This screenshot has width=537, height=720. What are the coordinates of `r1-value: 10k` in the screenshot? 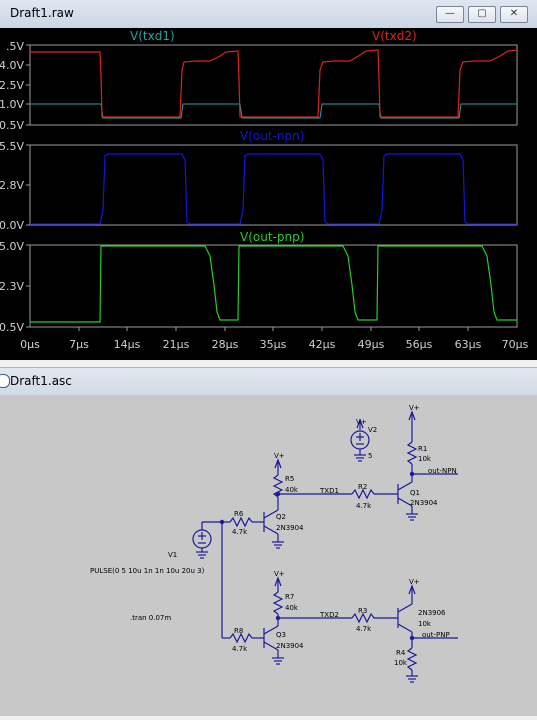 It's located at (425, 459).